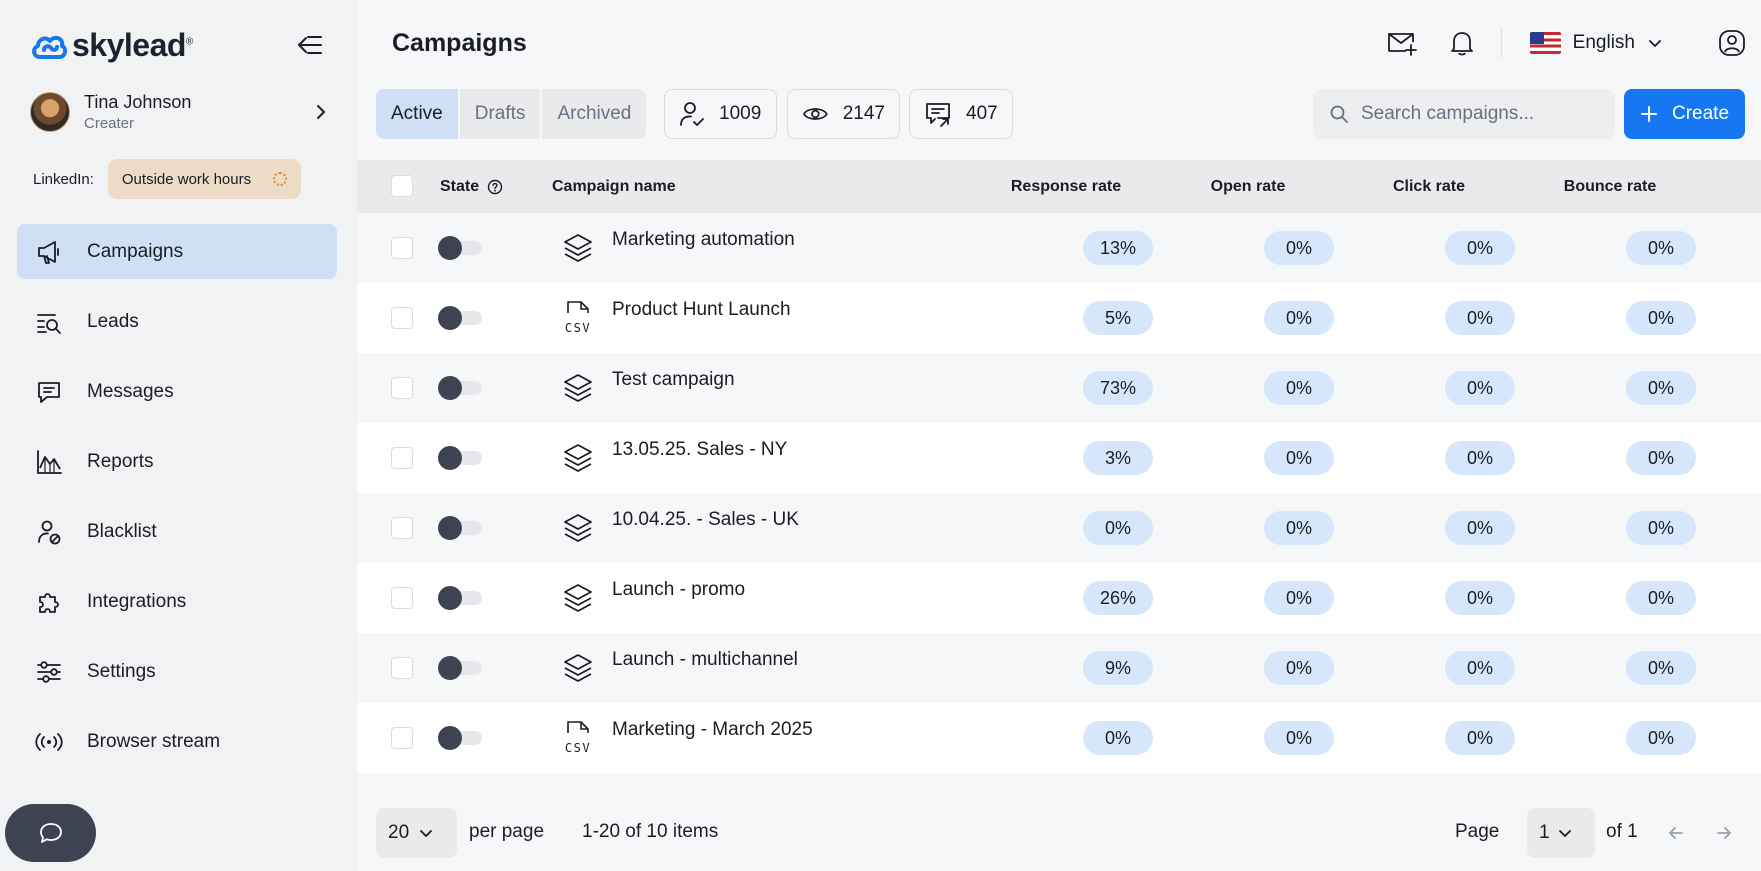 This screenshot has height=871, width=1761. I want to click on message-reply-icon, so click(938, 115).